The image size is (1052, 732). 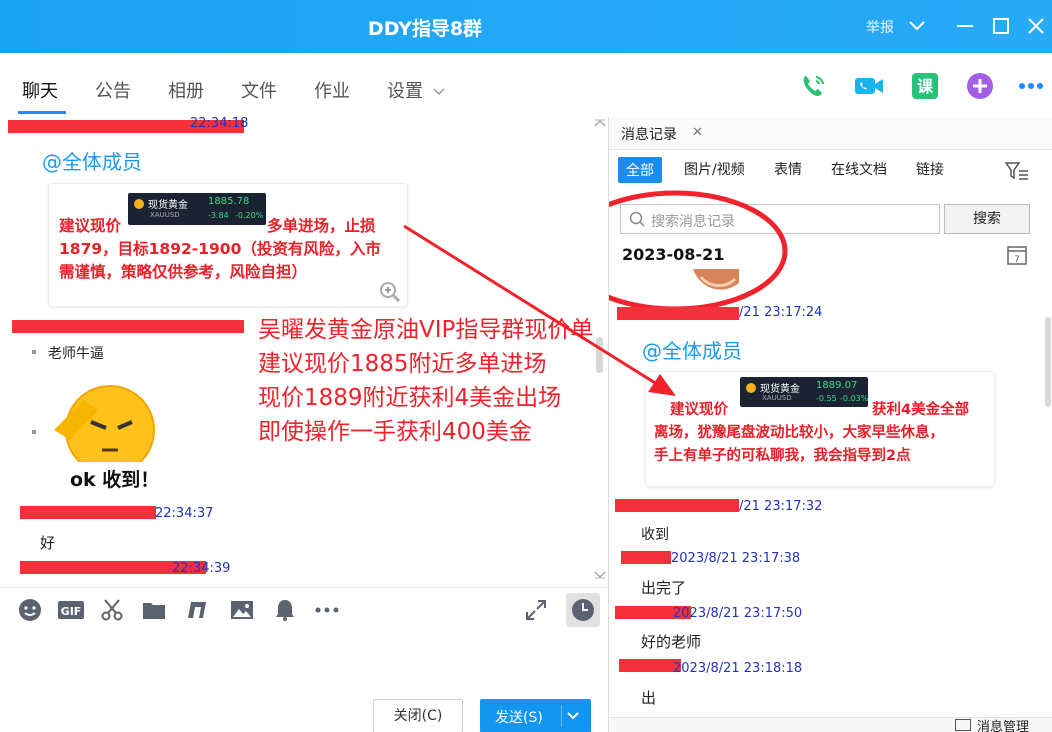 I want to click on overlay-annotation-line4: 即使操作一手获利400美金, so click(x=395, y=432).